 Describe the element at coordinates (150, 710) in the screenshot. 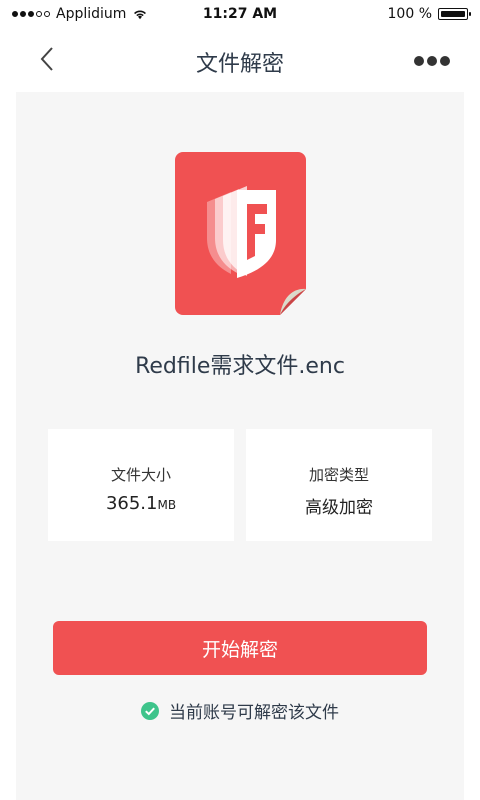

I see `check-circle-icon` at that location.